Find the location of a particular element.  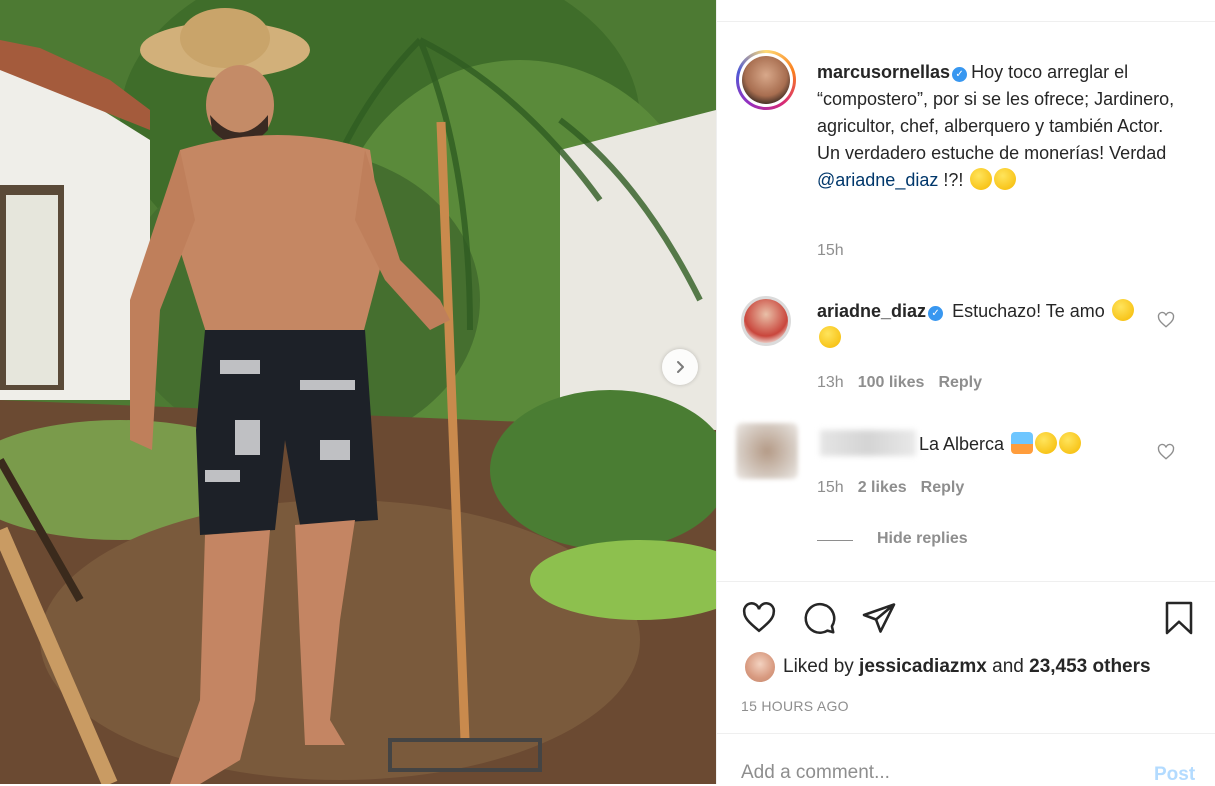

post-comment-button: Post is located at coordinates (1174, 775).